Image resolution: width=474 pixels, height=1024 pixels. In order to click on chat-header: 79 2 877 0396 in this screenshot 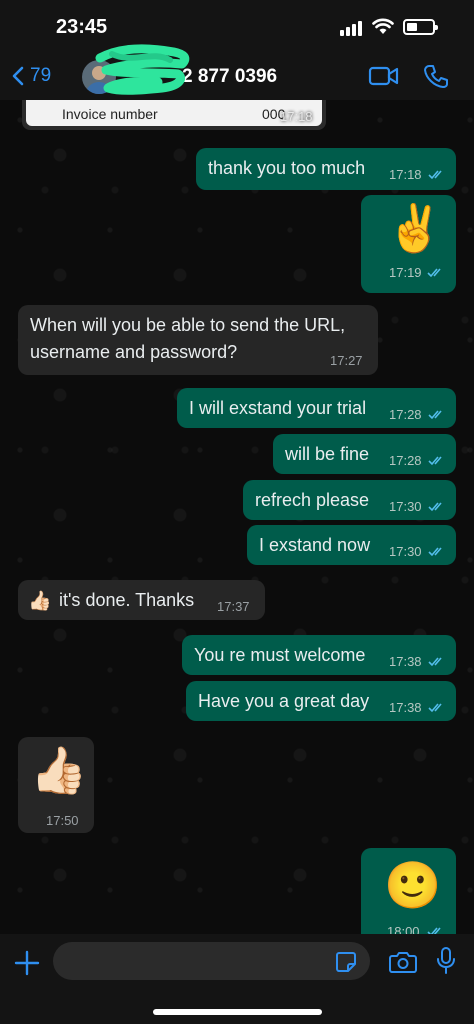, I will do `click(237, 76)`.